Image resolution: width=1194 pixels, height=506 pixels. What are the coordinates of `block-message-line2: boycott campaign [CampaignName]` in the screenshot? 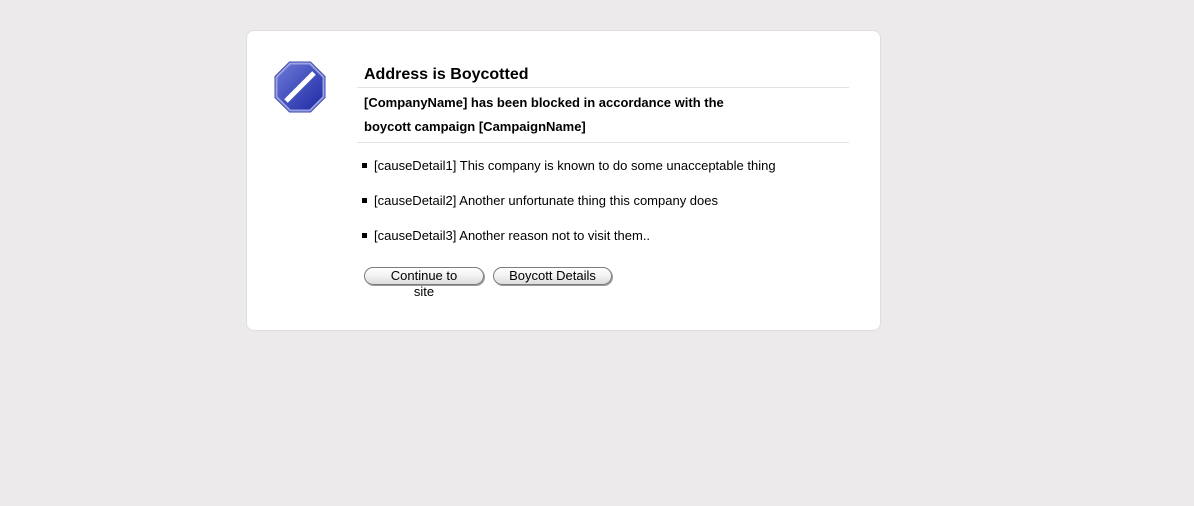 It's located at (475, 126).